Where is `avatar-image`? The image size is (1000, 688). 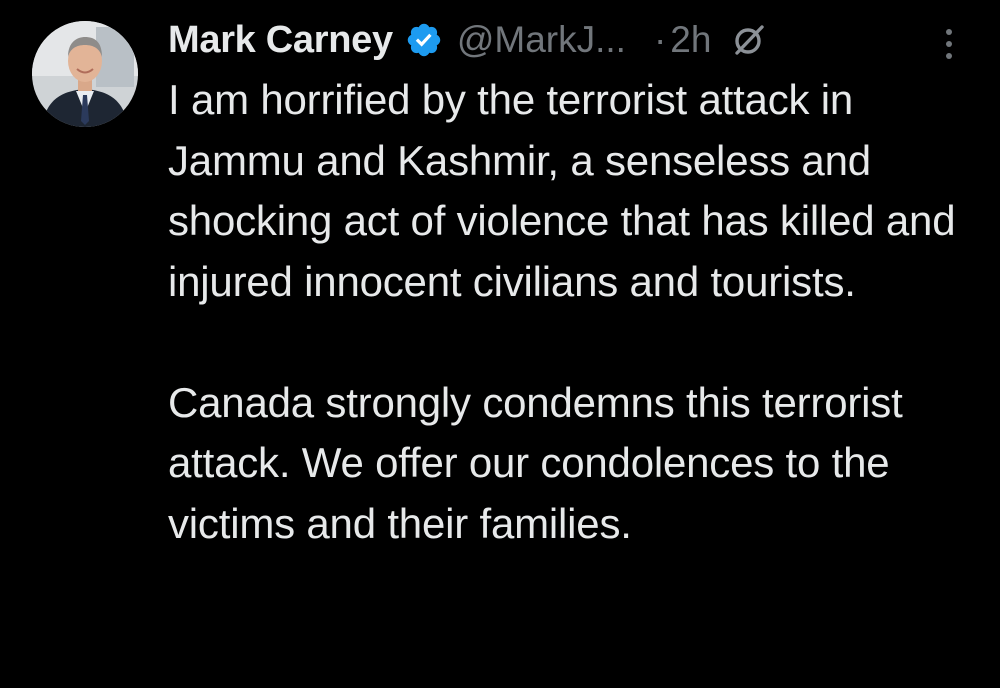 avatar-image is located at coordinates (85, 74).